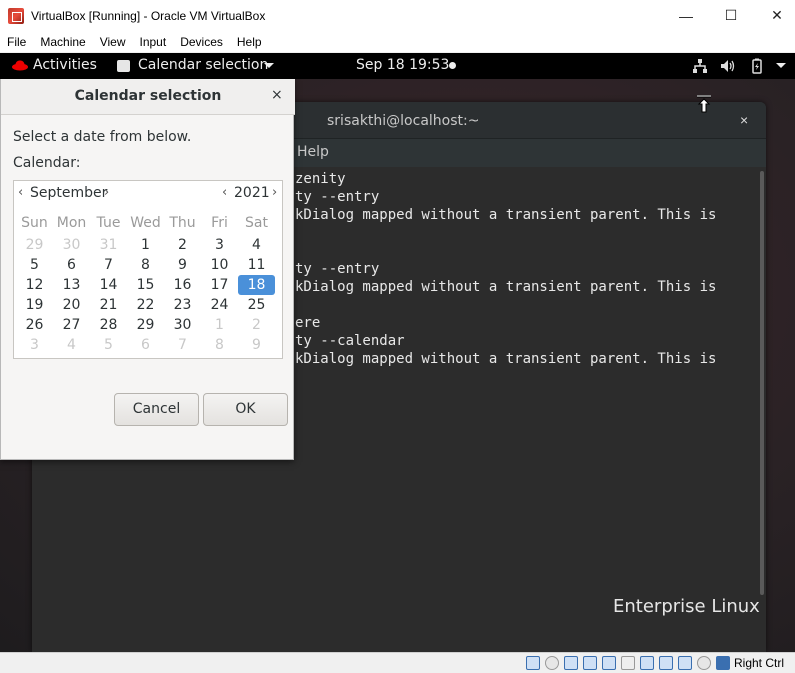 The image size is (795, 673). I want to click on calendar-day: 24, so click(219, 305).